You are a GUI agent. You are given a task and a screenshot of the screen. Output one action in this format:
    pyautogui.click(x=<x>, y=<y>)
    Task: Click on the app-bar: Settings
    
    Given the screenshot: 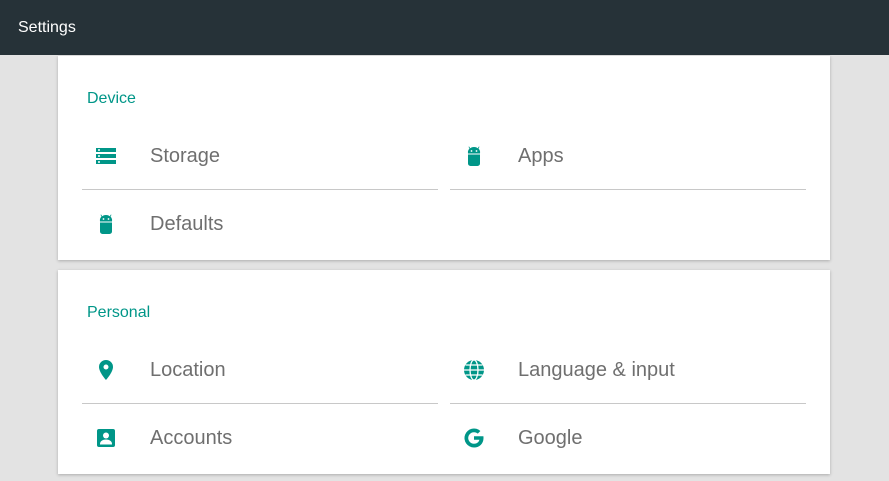 What is the action you would take?
    pyautogui.click(x=444, y=27)
    